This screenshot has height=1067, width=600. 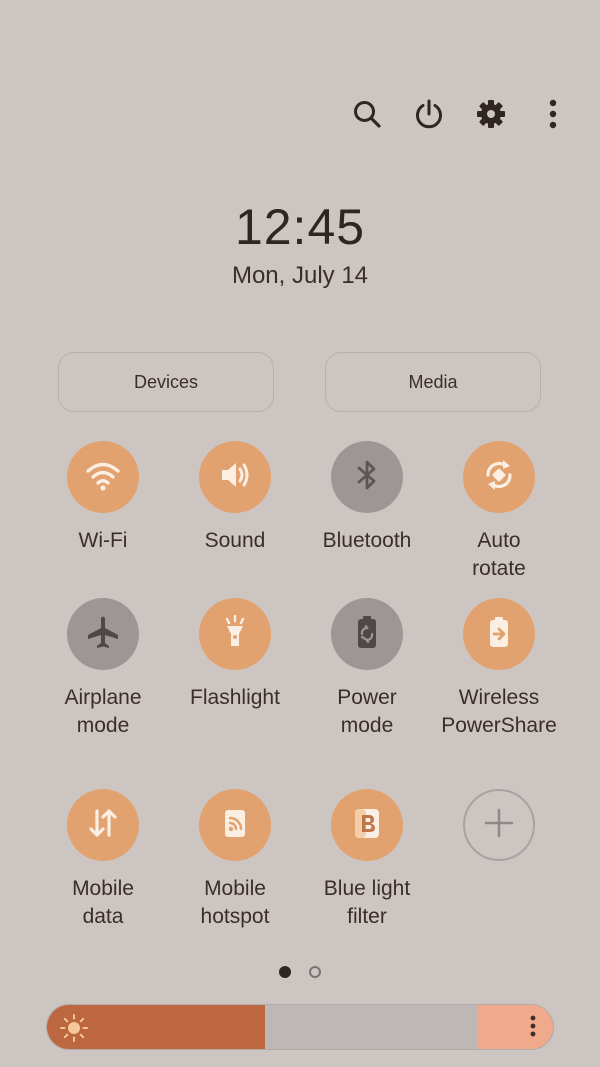 I want to click on hotspot-icon, so click(x=235, y=825).